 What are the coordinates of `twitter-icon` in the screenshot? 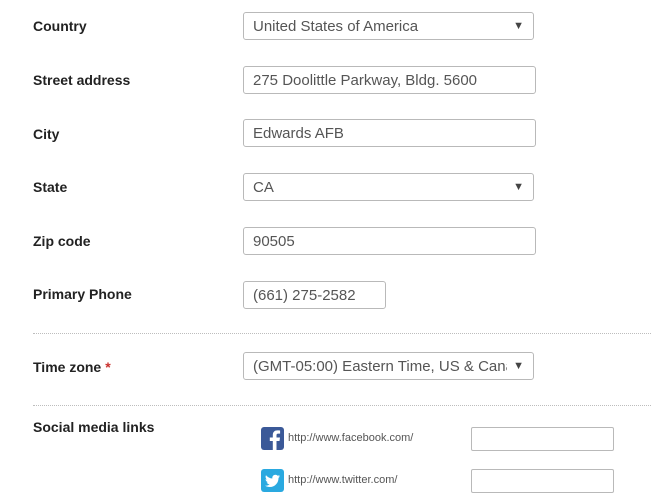 It's located at (272, 480).